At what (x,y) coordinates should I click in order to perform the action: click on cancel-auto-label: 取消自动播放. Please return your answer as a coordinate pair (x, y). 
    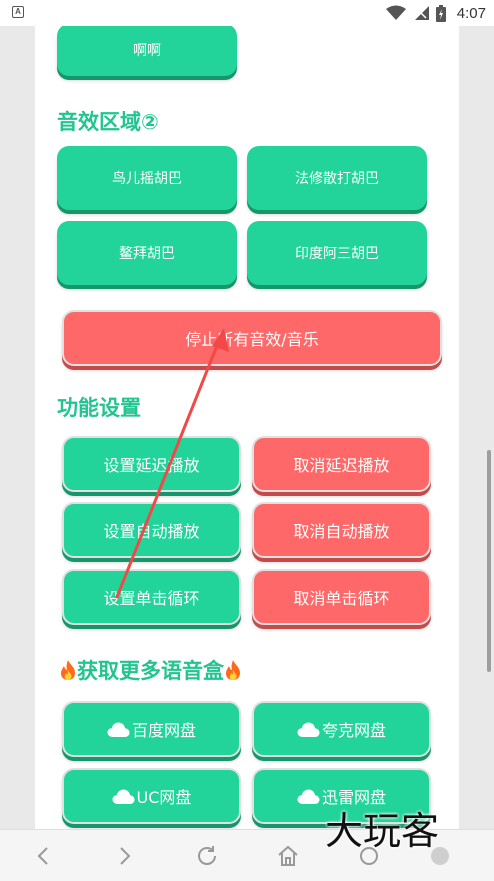
    Looking at the image, I should click on (341, 531).